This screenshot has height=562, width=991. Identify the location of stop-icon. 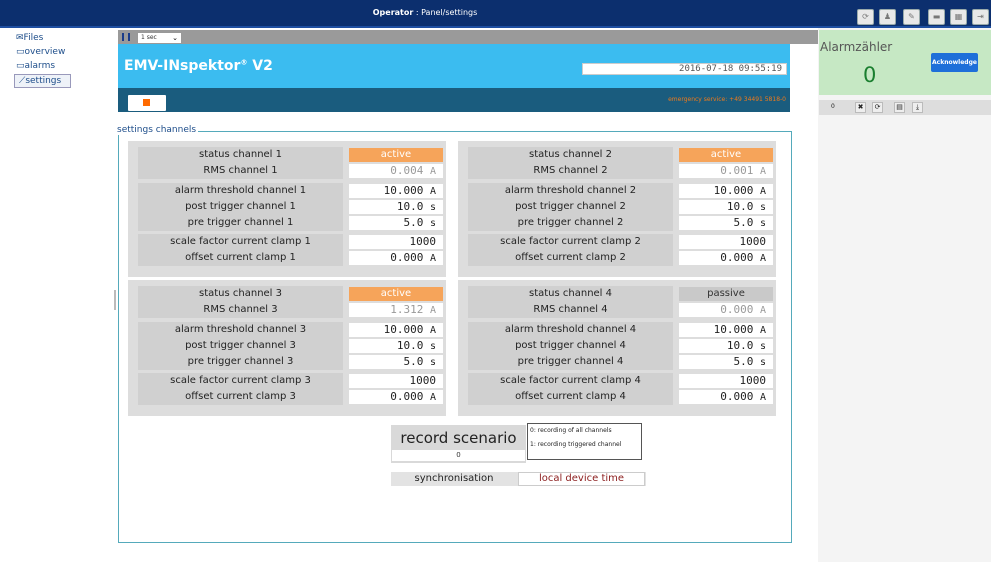
(146, 102).